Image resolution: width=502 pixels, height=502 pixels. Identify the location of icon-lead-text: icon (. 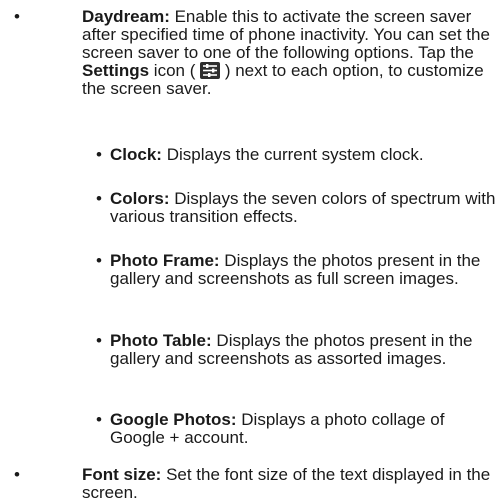
(175, 70).